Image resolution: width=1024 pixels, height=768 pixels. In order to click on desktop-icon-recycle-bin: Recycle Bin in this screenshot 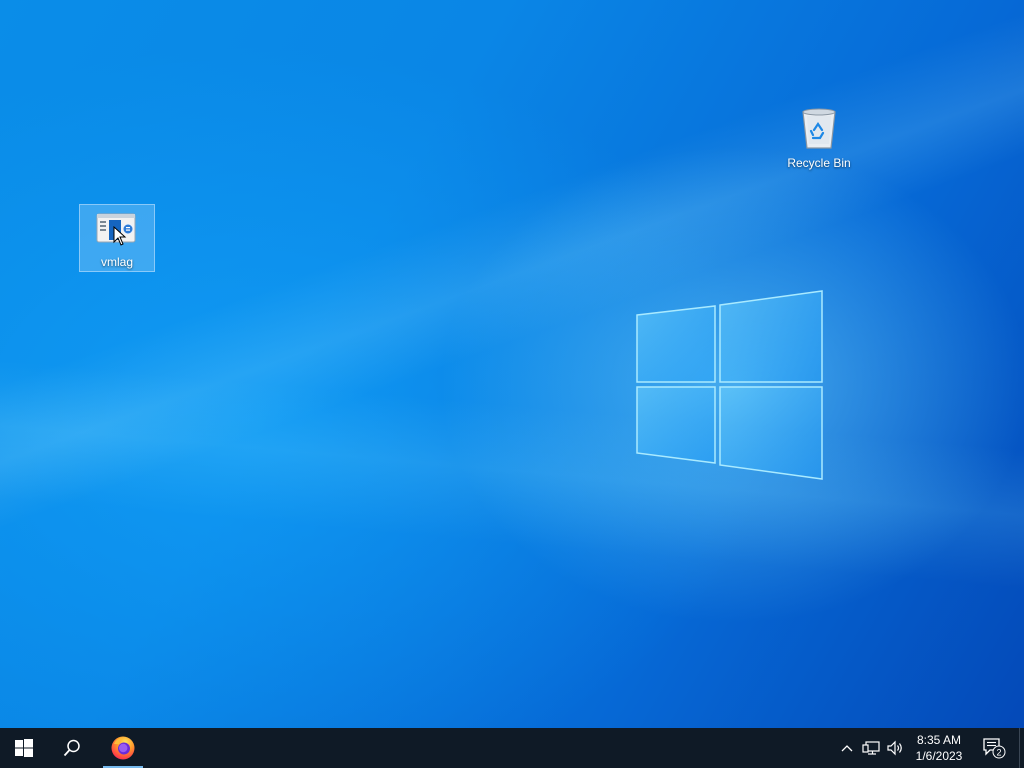, I will do `click(819, 138)`.